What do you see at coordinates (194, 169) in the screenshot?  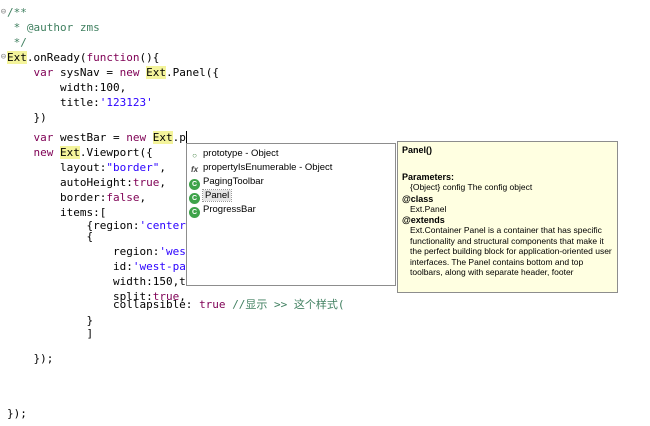 I see `function-icon: fx` at bounding box center [194, 169].